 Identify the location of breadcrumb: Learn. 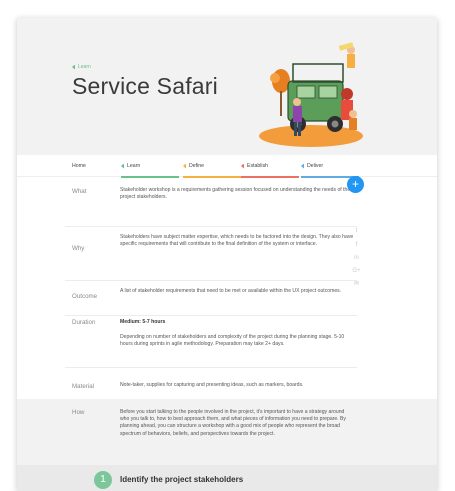
(81, 67).